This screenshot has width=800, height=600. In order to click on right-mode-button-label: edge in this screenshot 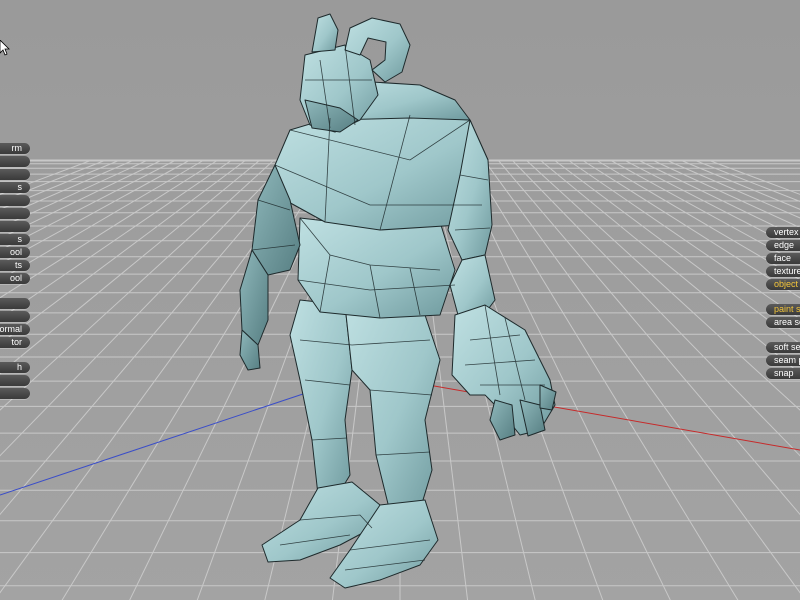, I will do `click(784, 245)`.